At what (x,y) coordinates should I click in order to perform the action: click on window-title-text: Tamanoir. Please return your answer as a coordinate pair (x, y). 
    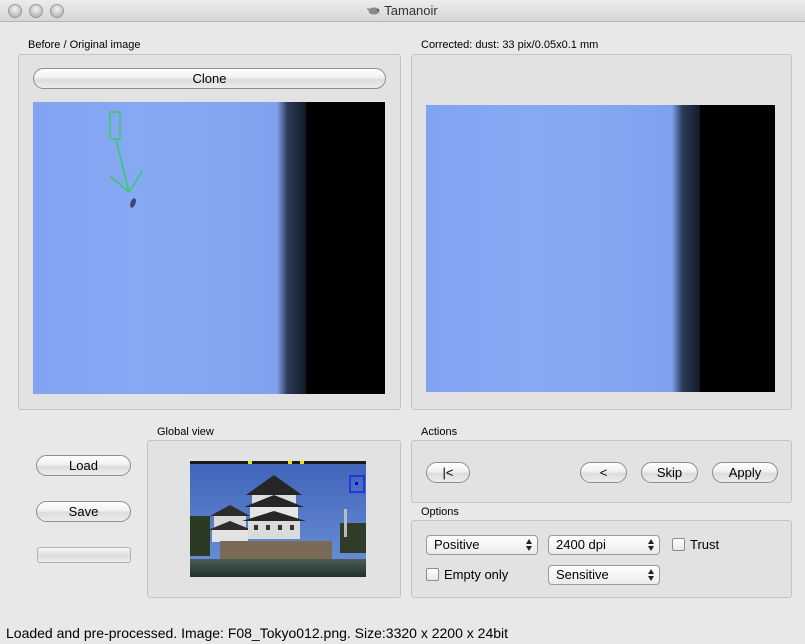
    Looking at the image, I should click on (411, 10).